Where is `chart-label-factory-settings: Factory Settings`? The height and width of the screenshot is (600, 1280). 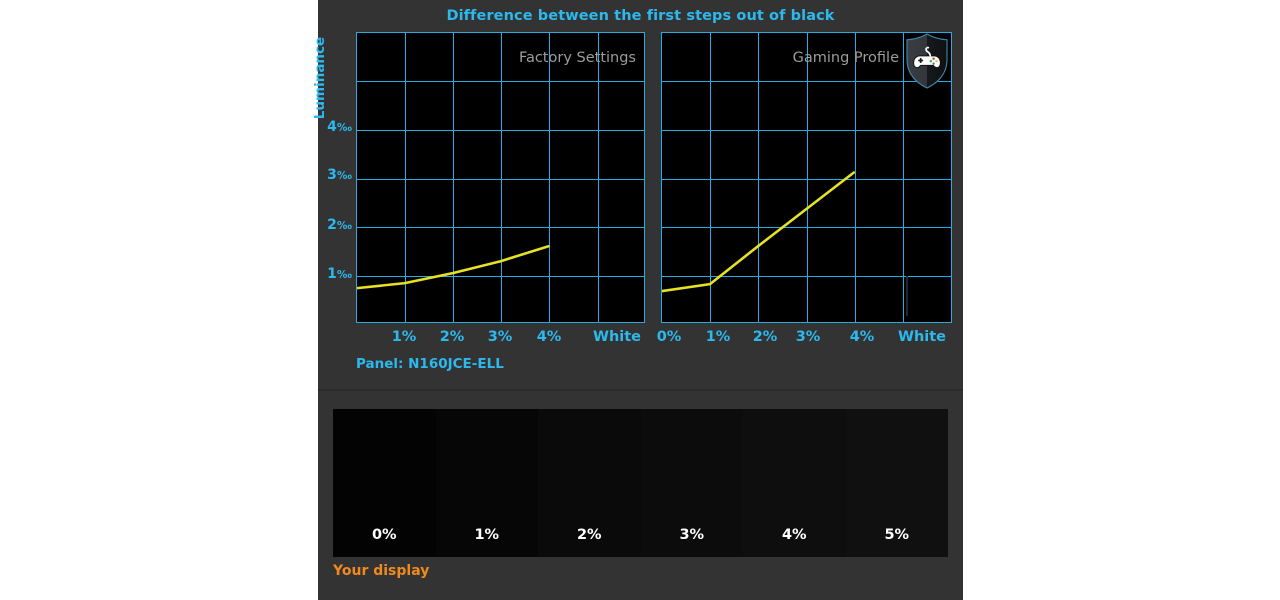
chart-label-factory-settings: Factory Settings is located at coordinates (577, 58).